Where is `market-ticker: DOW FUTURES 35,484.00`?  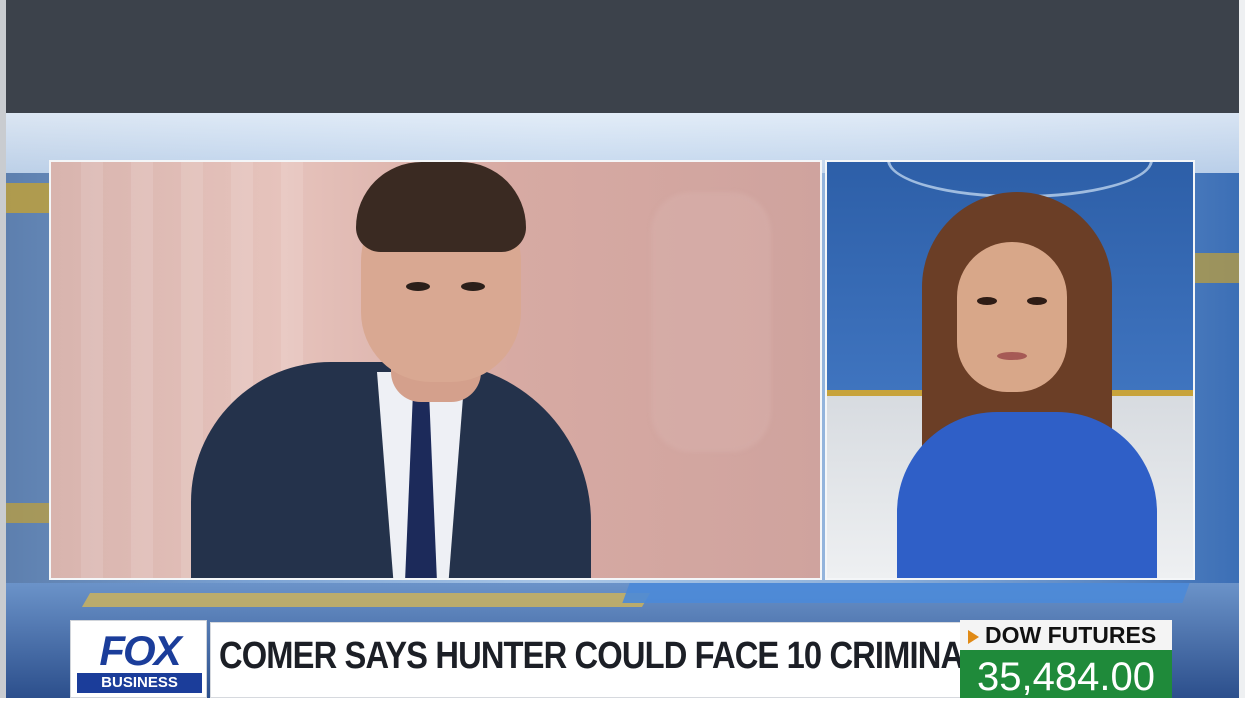
market-ticker: DOW FUTURES 35,484.00 is located at coordinates (1066, 659).